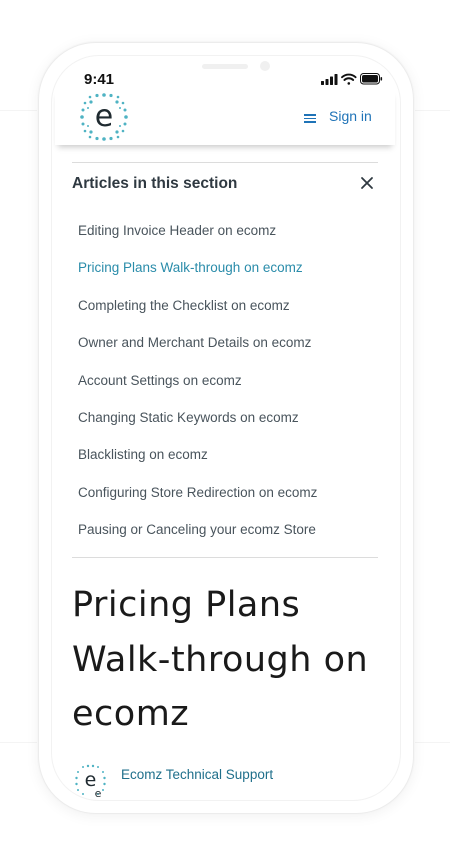 This screenshot has height=854, width=450. What do you see at coordinates (197, 277) in the screenshot?
I see `article-link: Pricing Plans Walk-through on ecomz` at bounding box center [197, 277].